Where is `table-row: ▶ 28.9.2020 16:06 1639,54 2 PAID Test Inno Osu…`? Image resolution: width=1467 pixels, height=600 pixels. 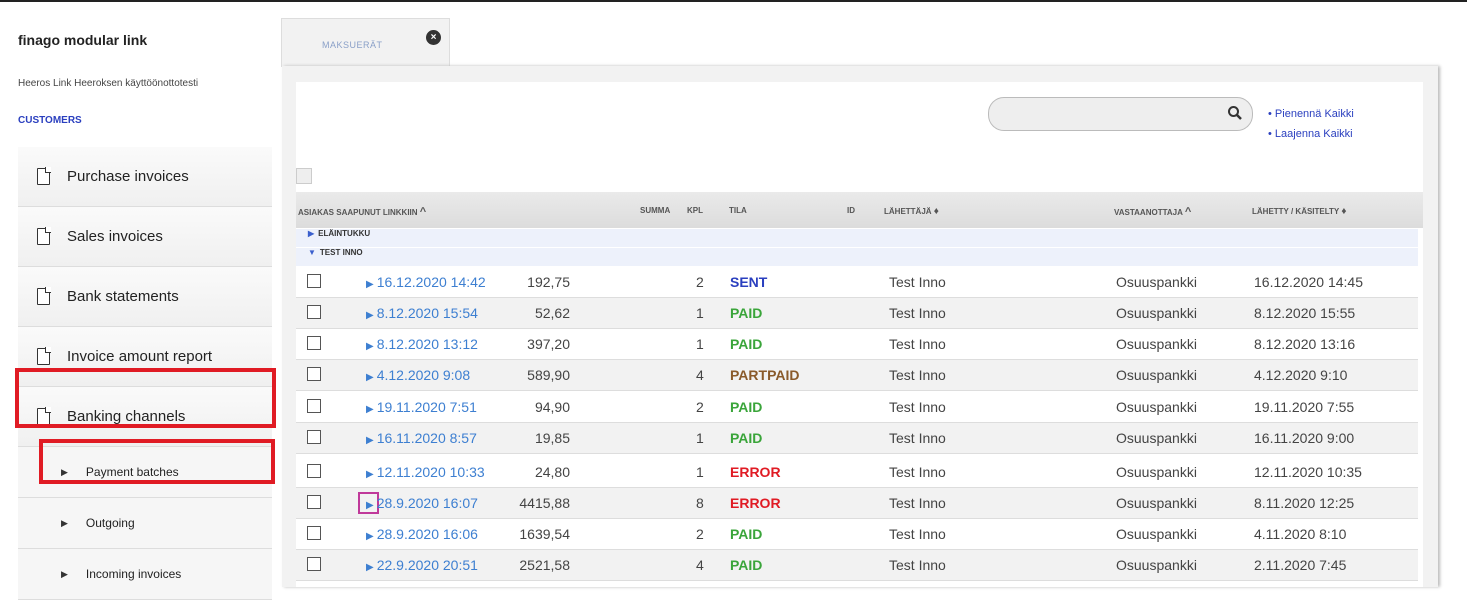 table-row: ▶ 28.9.2020 16:06 1639,54 2 PAID Test Inno Osu… is located at coordinates (857, 534).